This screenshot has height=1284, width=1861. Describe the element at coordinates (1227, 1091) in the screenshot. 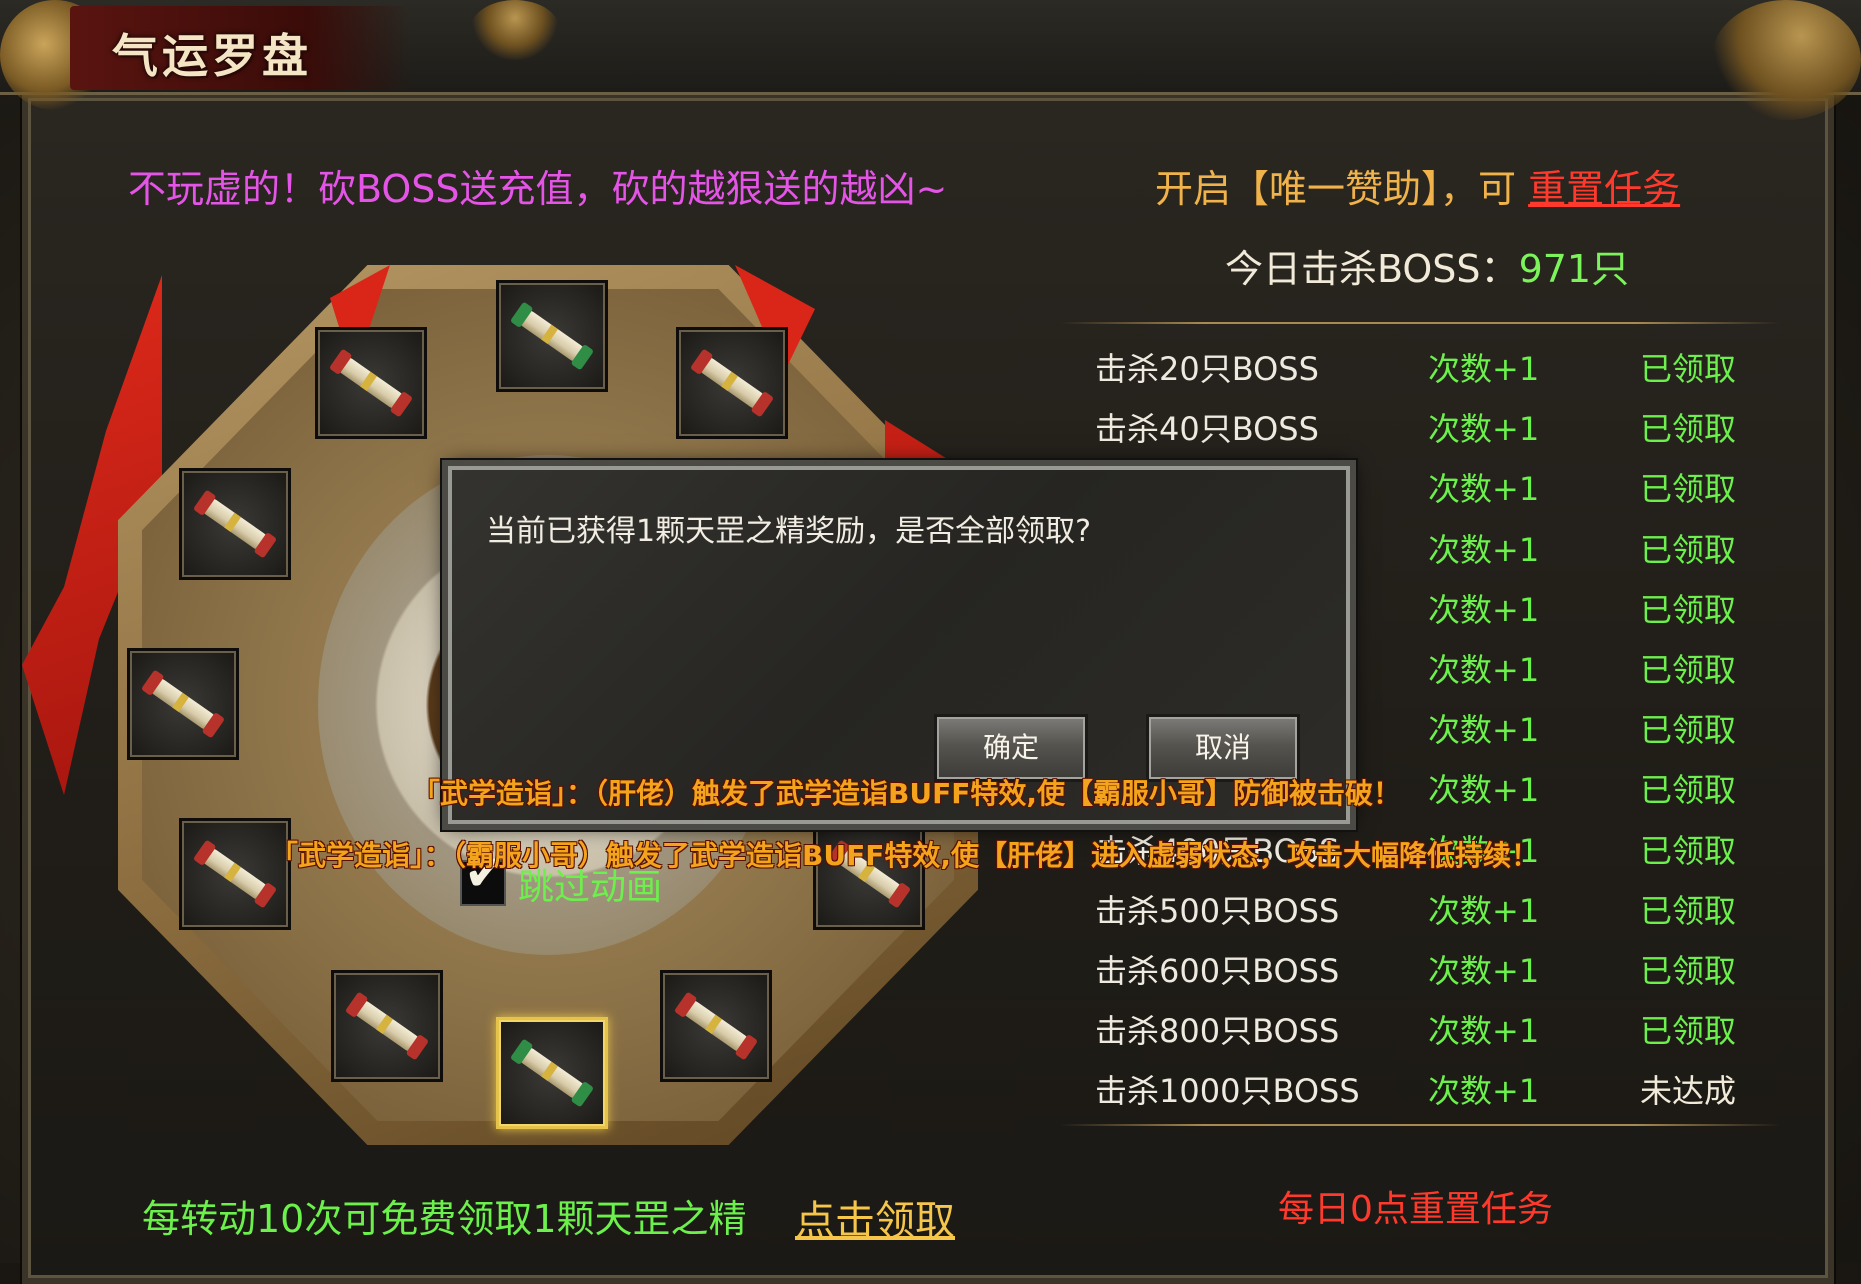

I see `task-name: 击杀1000只BOSS` at that location.